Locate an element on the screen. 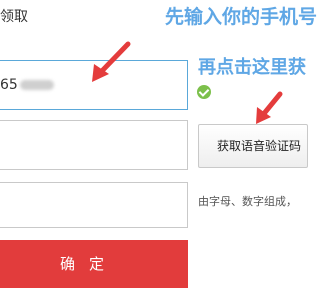  annotation-step2: 再点击这里获 is located at coordinates (252, 67).